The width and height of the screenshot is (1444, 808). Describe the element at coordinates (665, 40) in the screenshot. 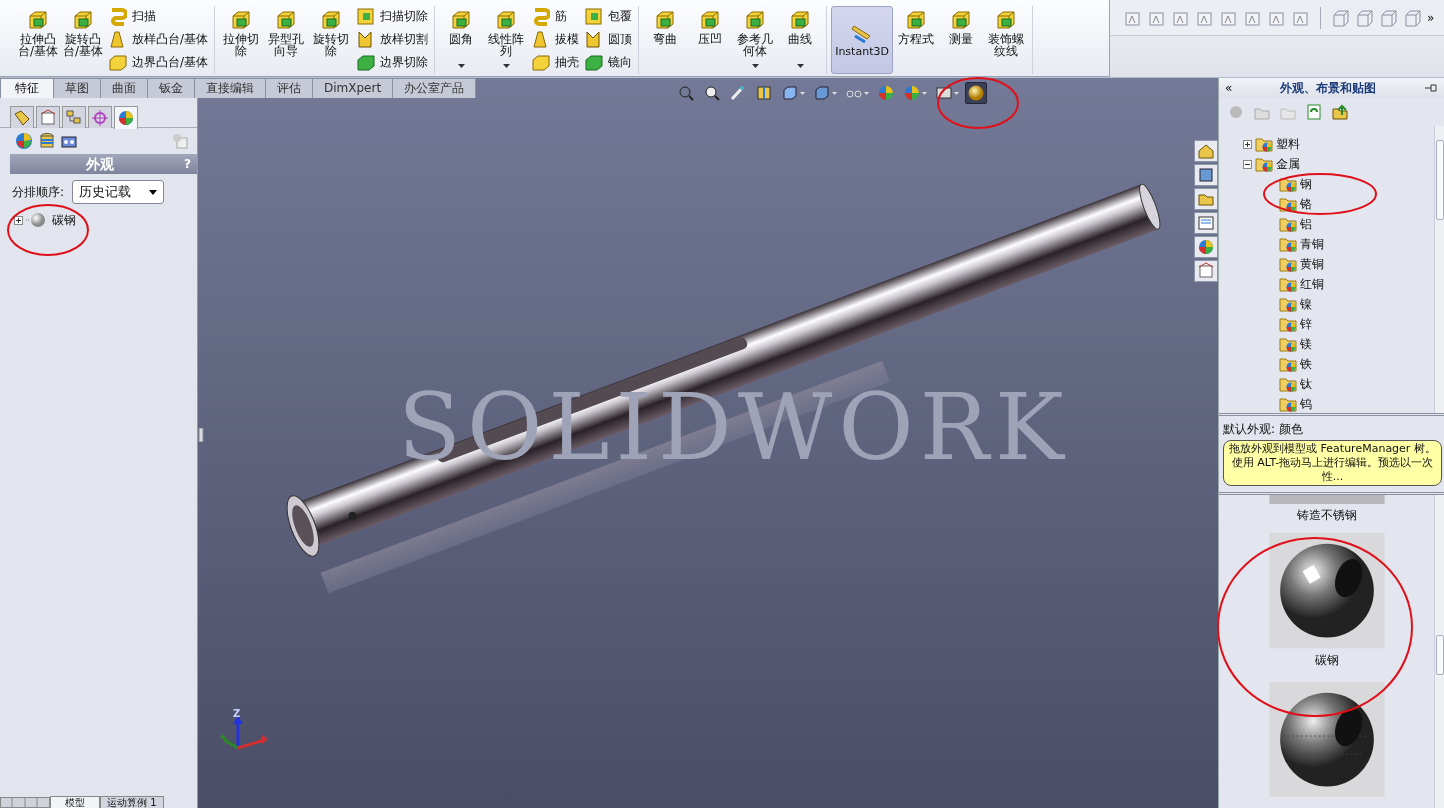

I see `command-button: 弯曲` at that location.